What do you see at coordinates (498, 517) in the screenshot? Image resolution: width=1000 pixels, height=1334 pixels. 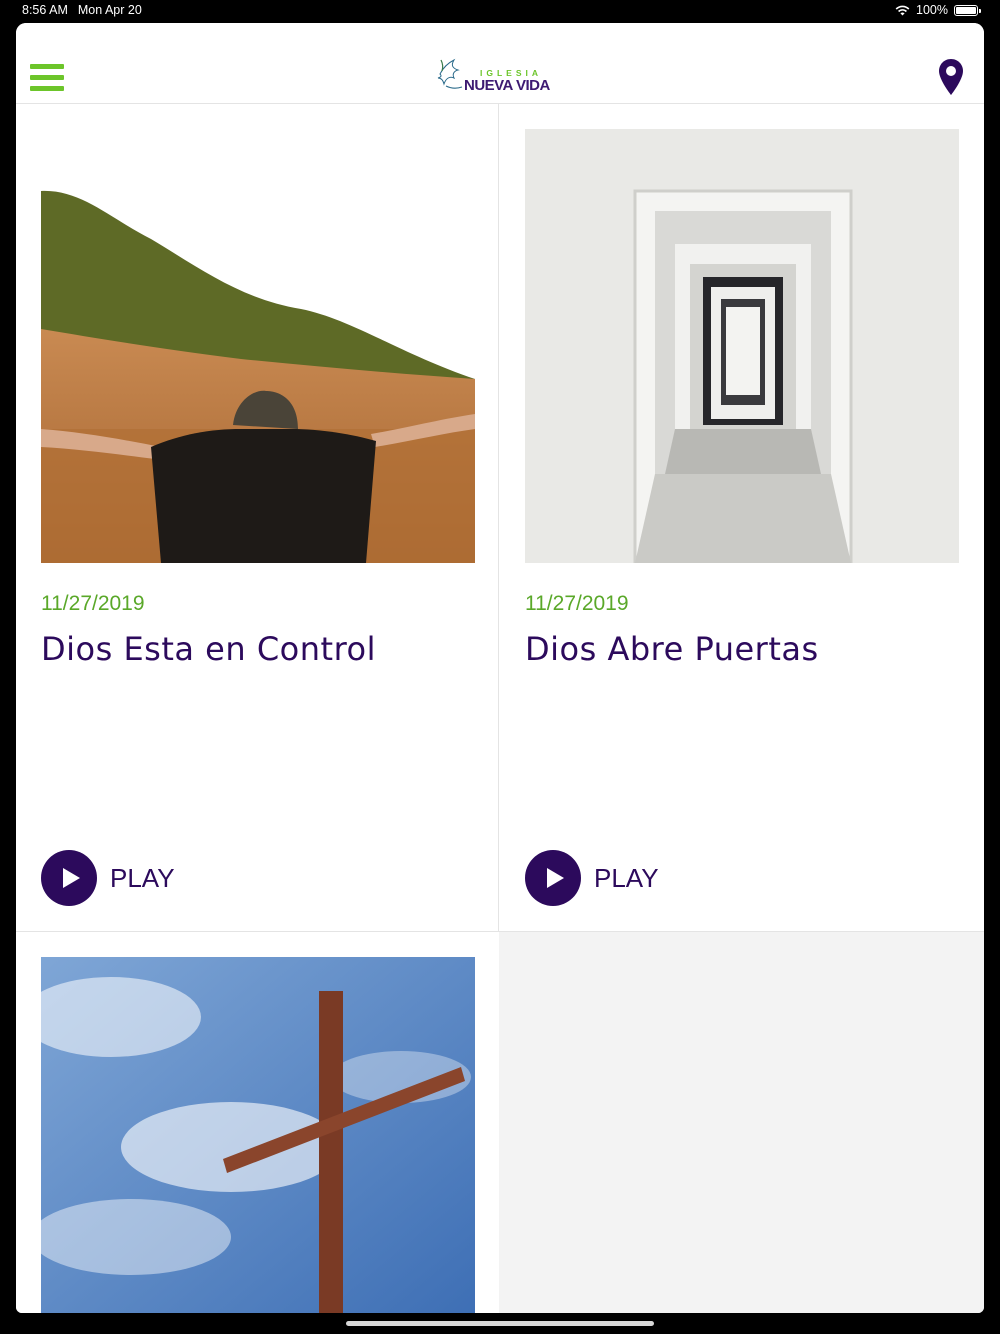 I see `grid-divider-vertical` at bounding box center [498, 517].